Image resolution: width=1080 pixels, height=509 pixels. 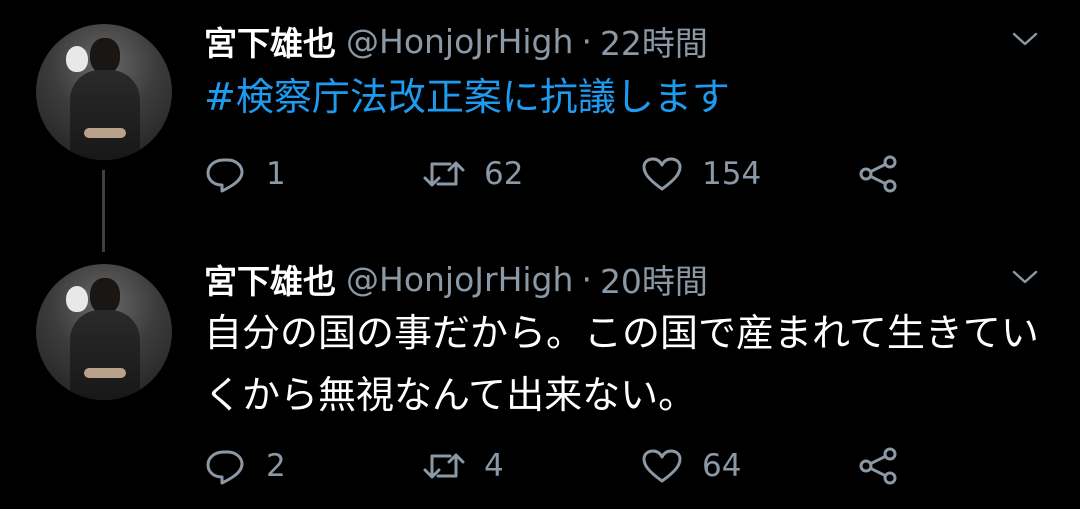 What do you see at coordinates (700, 174) in the screenshot?
I see `like-button: 154` at bounding box center [700, 174].